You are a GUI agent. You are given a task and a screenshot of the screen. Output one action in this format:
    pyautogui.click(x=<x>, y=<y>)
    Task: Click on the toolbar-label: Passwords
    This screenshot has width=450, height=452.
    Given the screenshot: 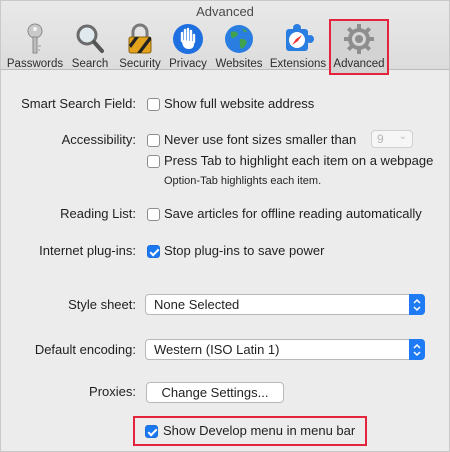 What is the action you would take?
    pyautogui.click(x=35, y=64)
    